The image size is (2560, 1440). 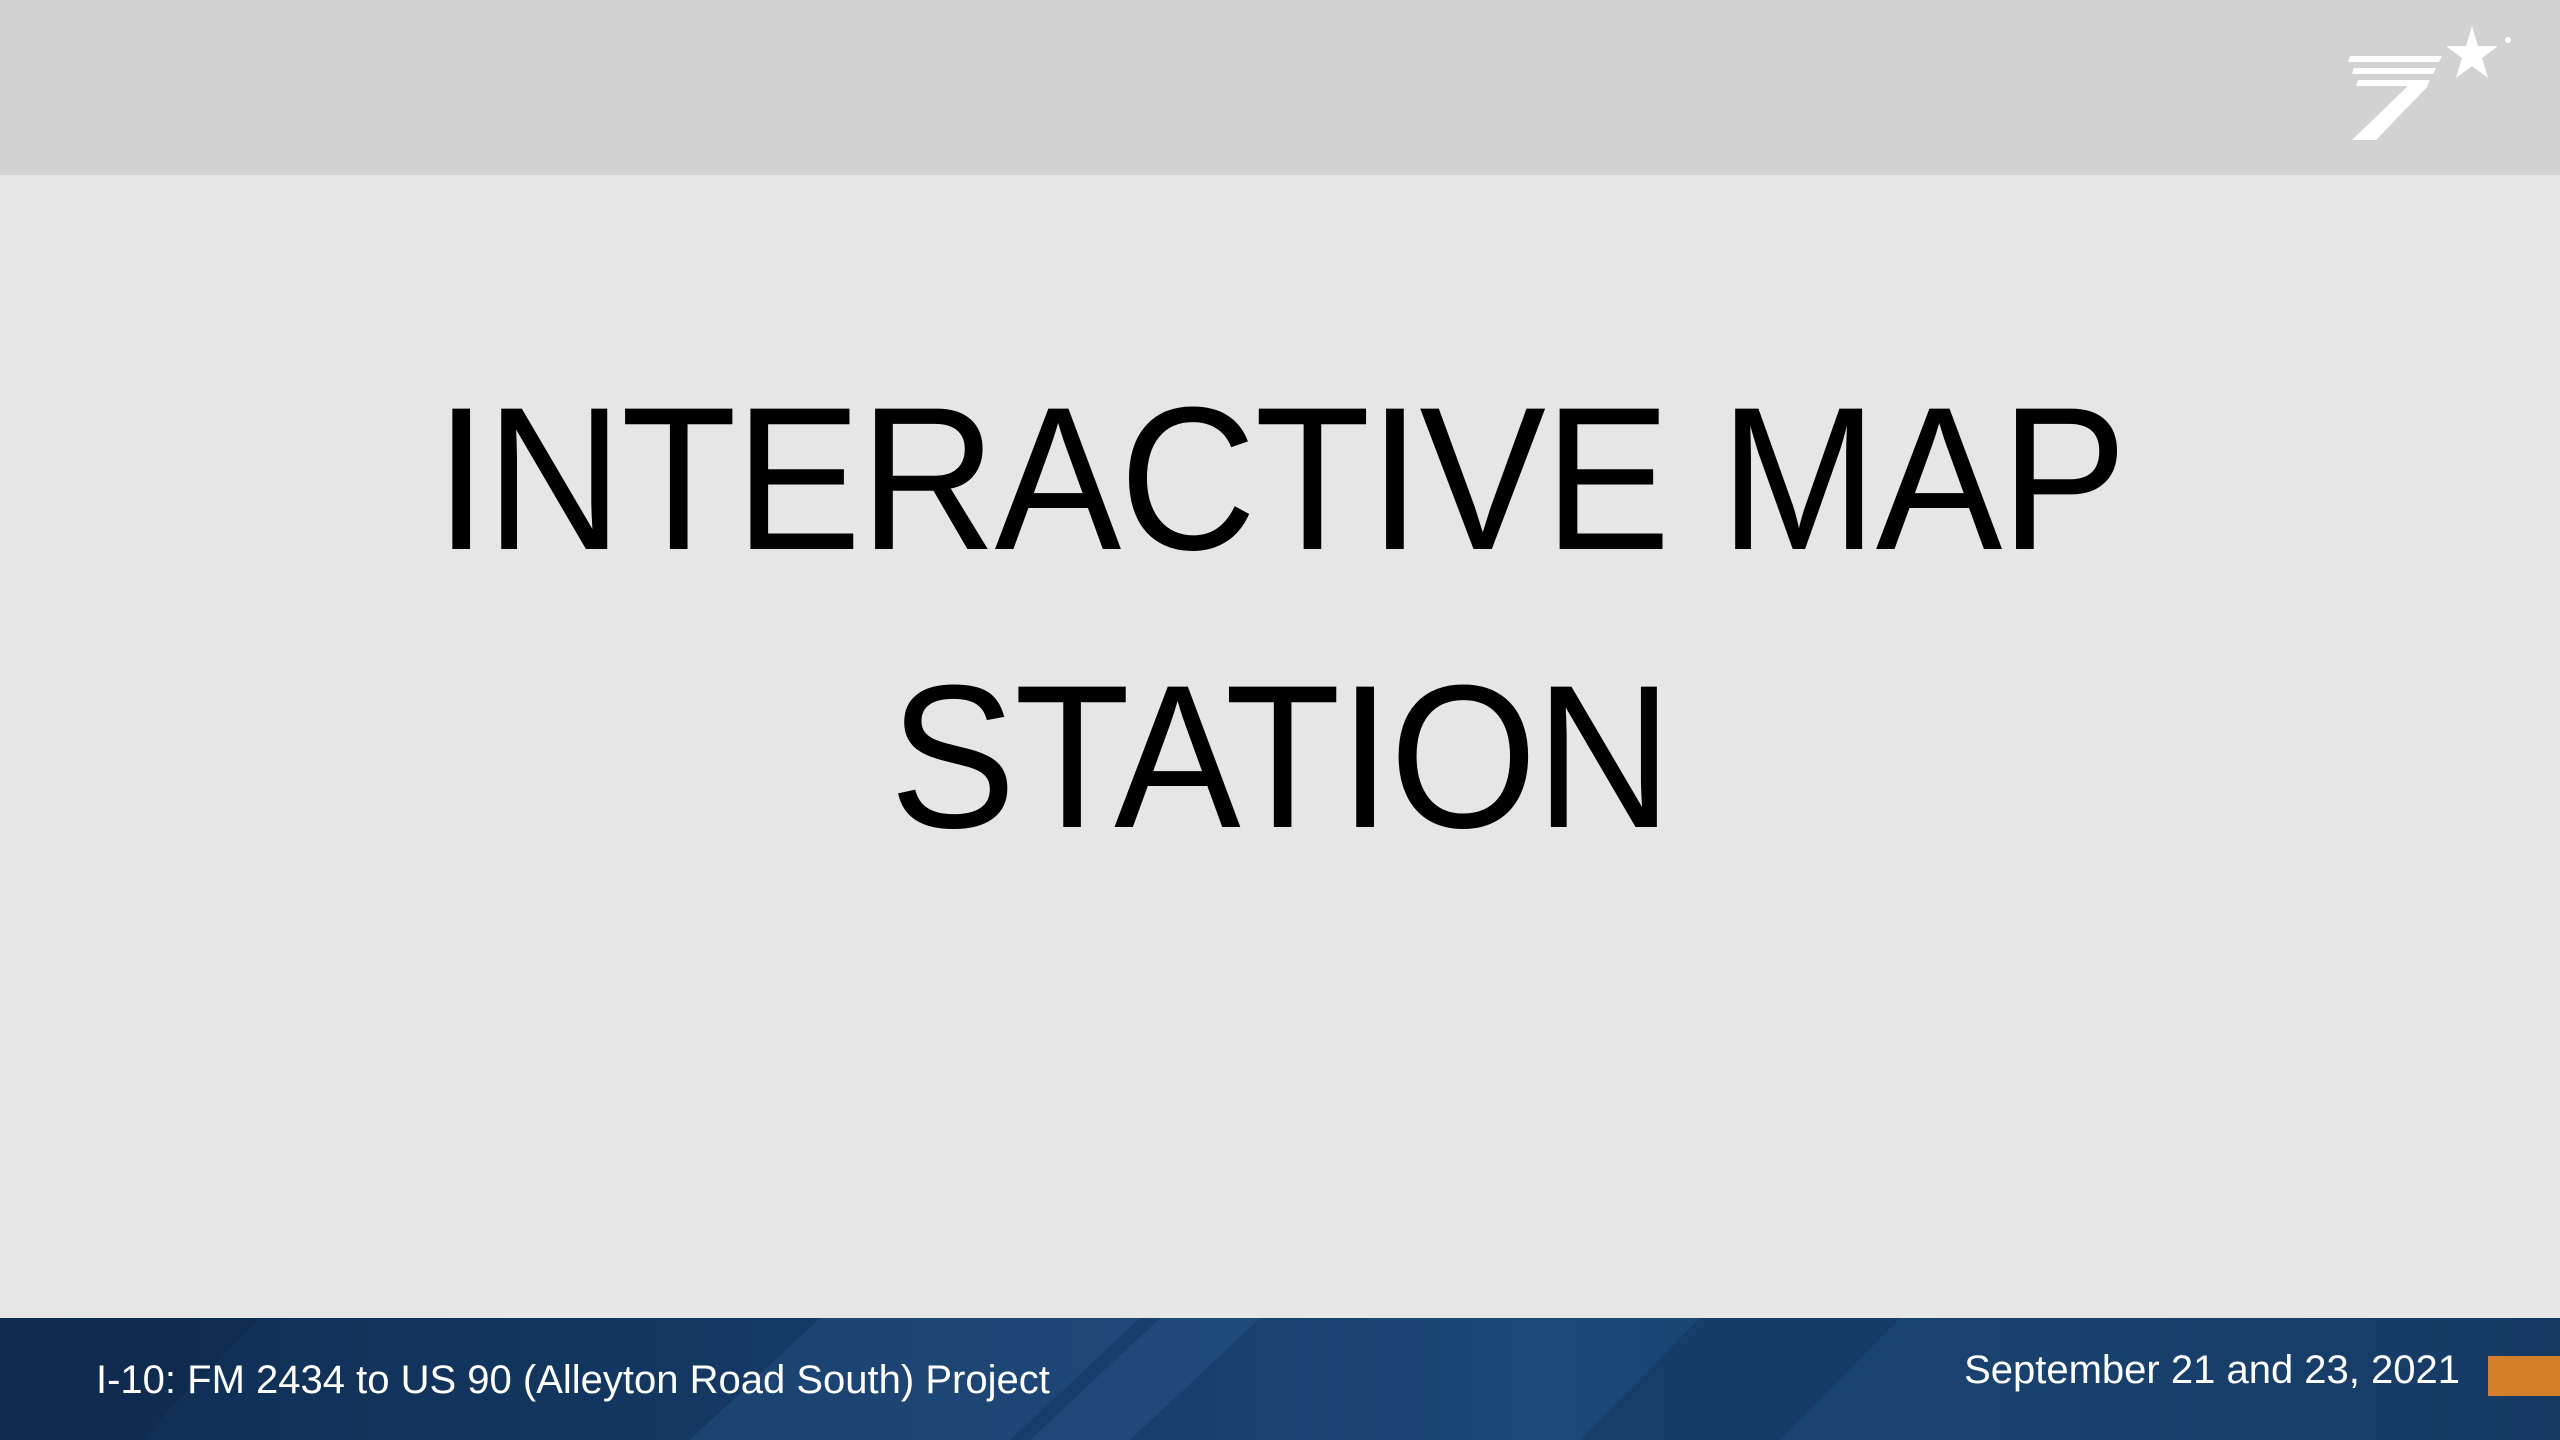 What do you see at coordinates (2429, 83) in the screenshot?
I see `txdot-flying-t-logo-icon` at bounding box center [2429, 83].